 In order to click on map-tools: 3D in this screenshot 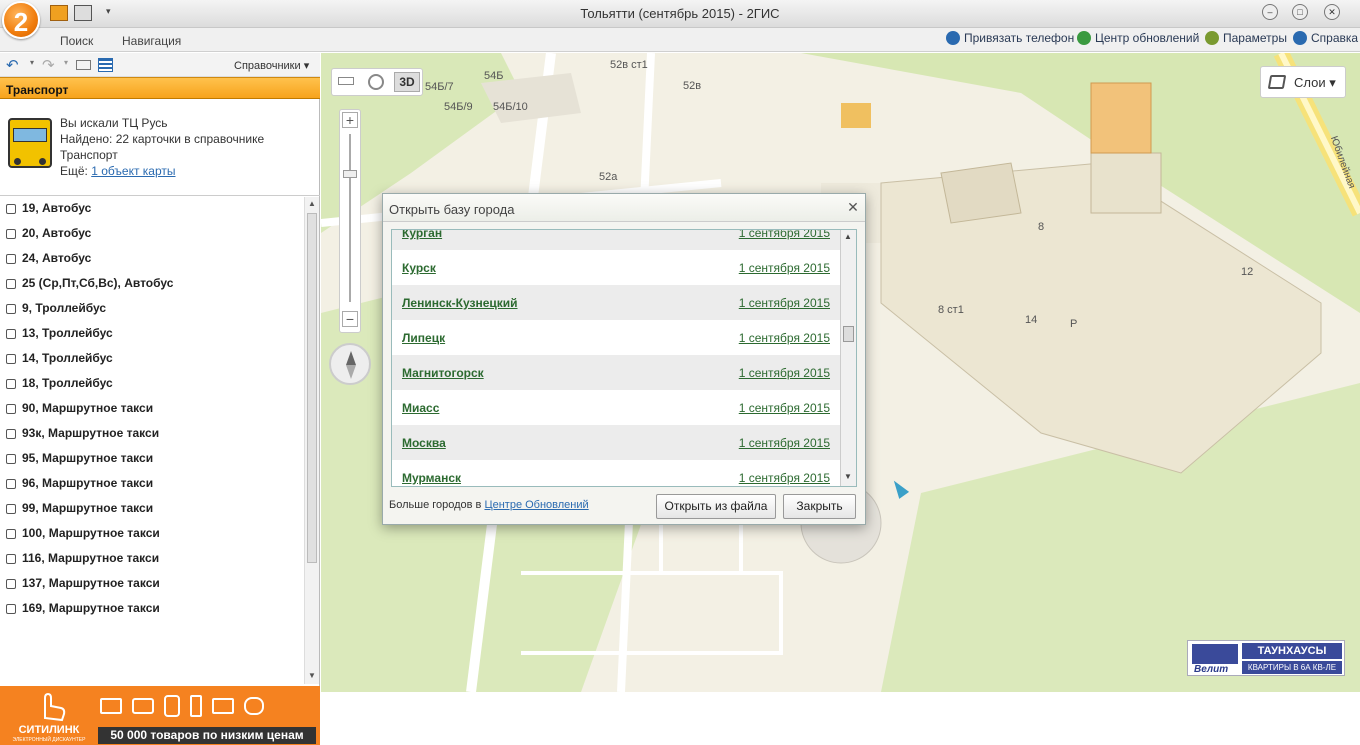, I will do `click(377, 82)`.